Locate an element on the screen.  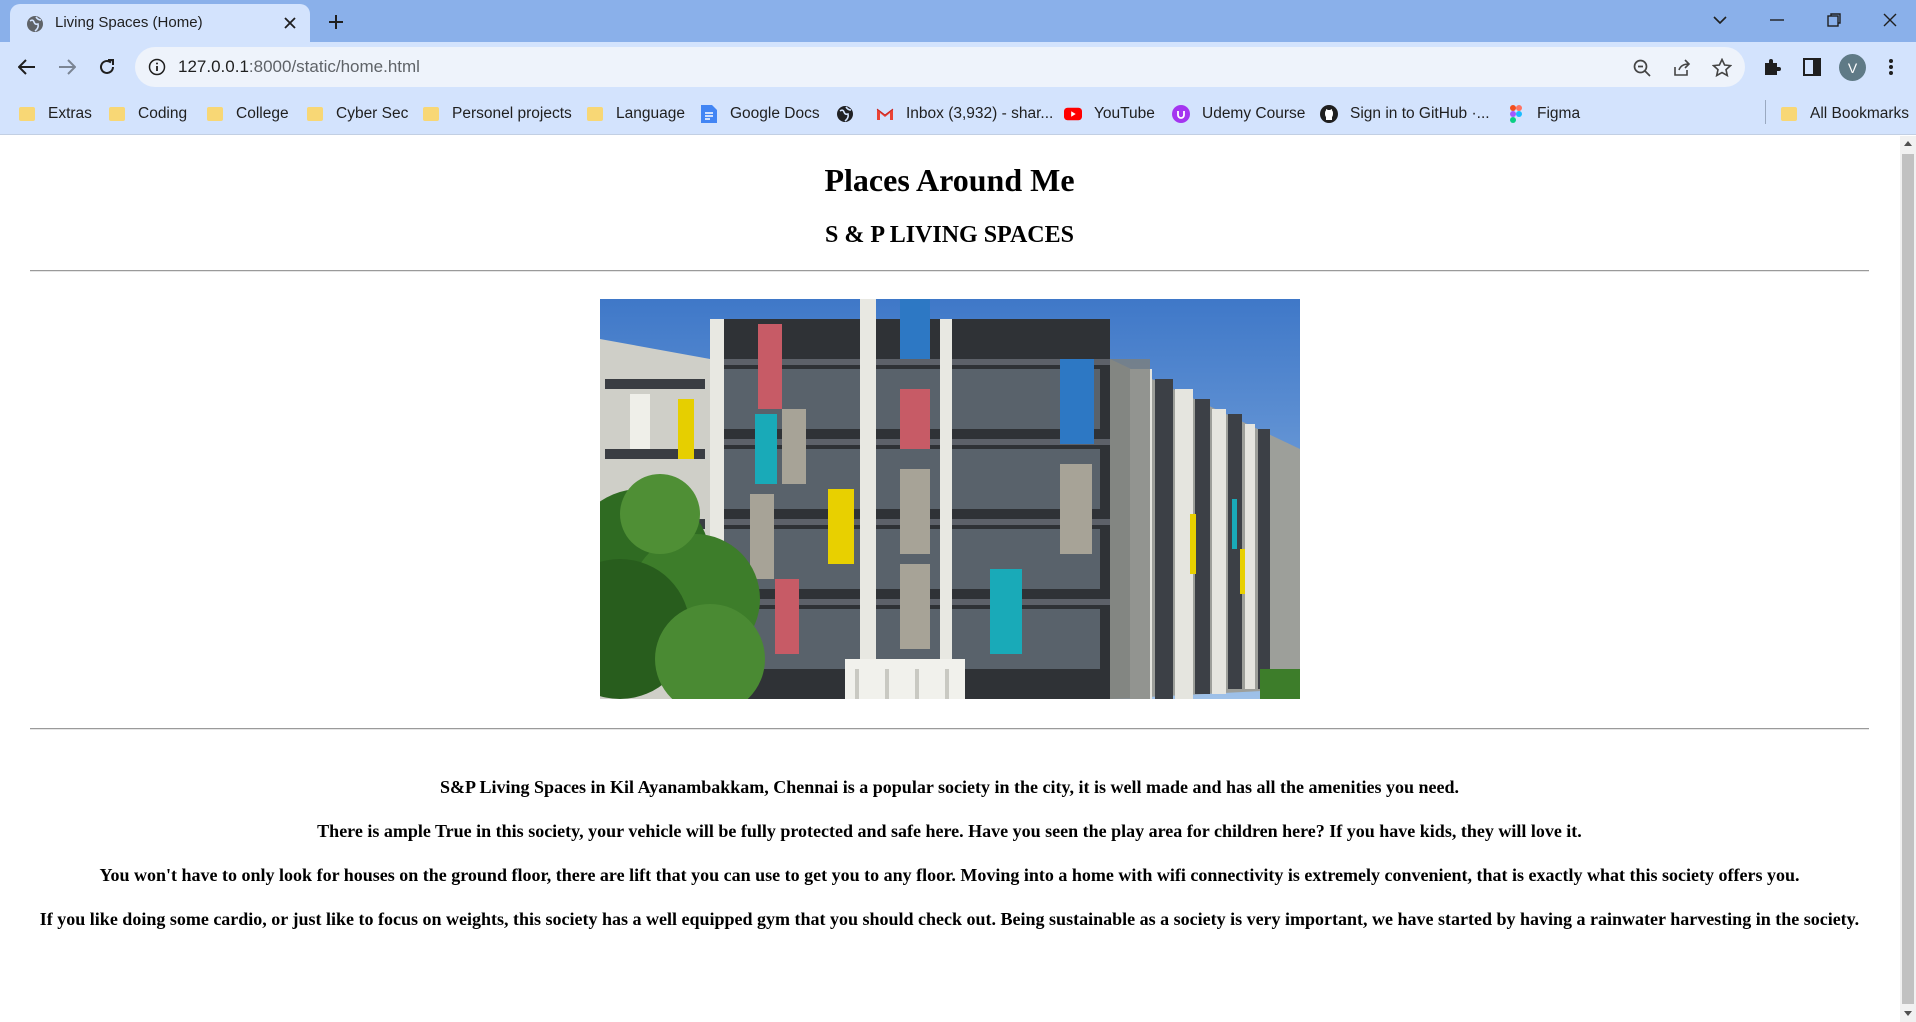
bookmark-label: Personel projects is located at coordinates (512, 113).